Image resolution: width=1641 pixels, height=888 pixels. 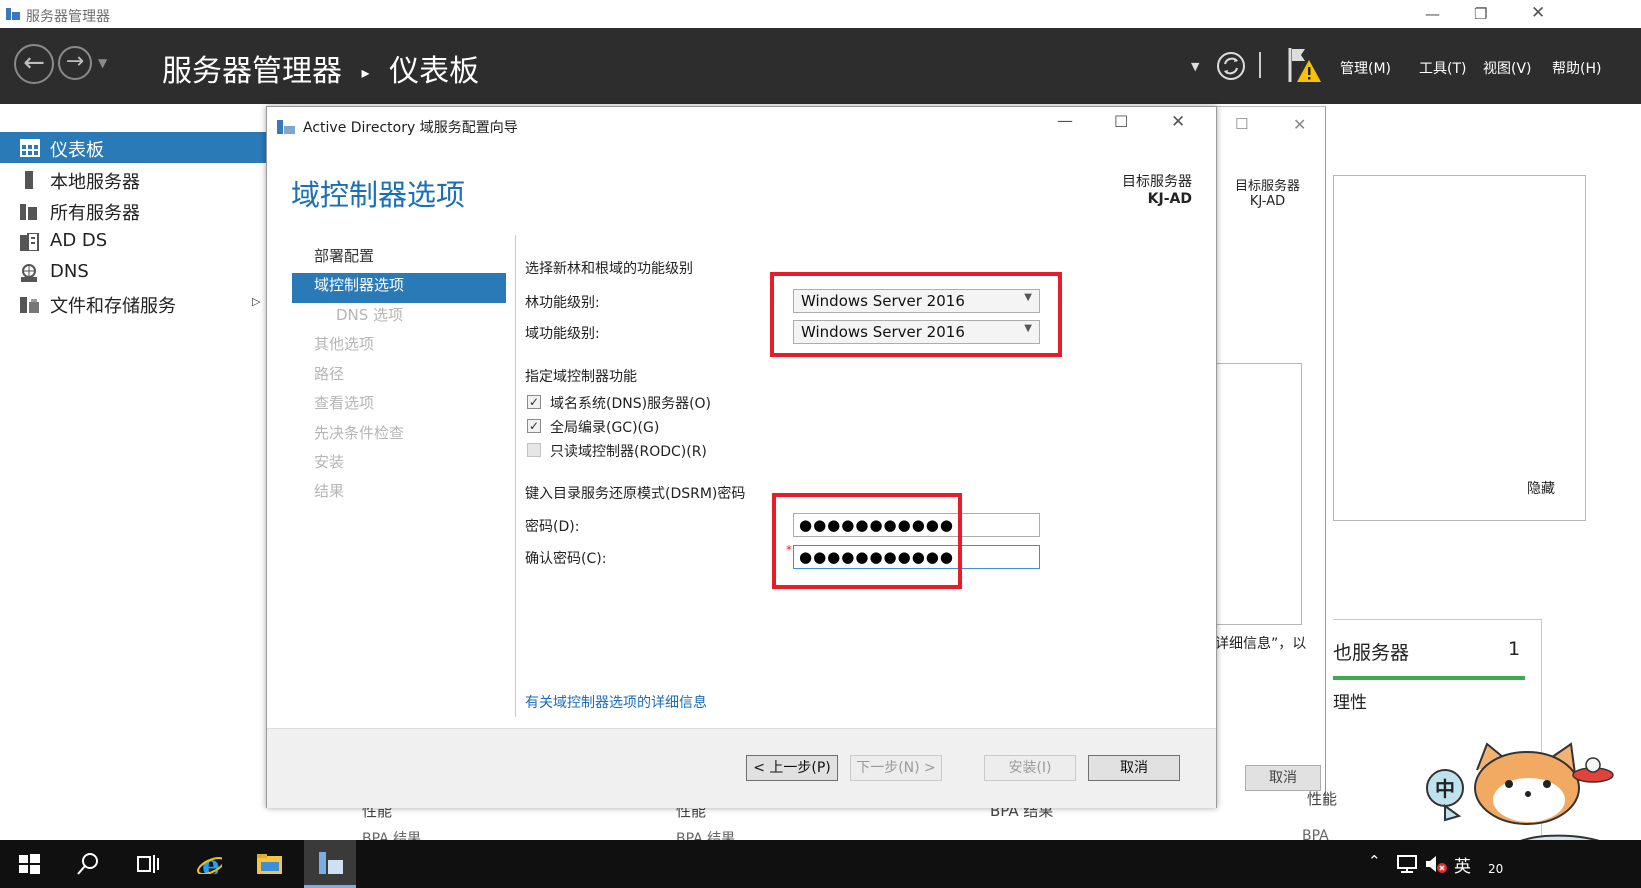 What do you see at coordinates (1300, 124) in the screenshot?
I see `bg-close-icon: ✕` at bounding box center [1300, 124].